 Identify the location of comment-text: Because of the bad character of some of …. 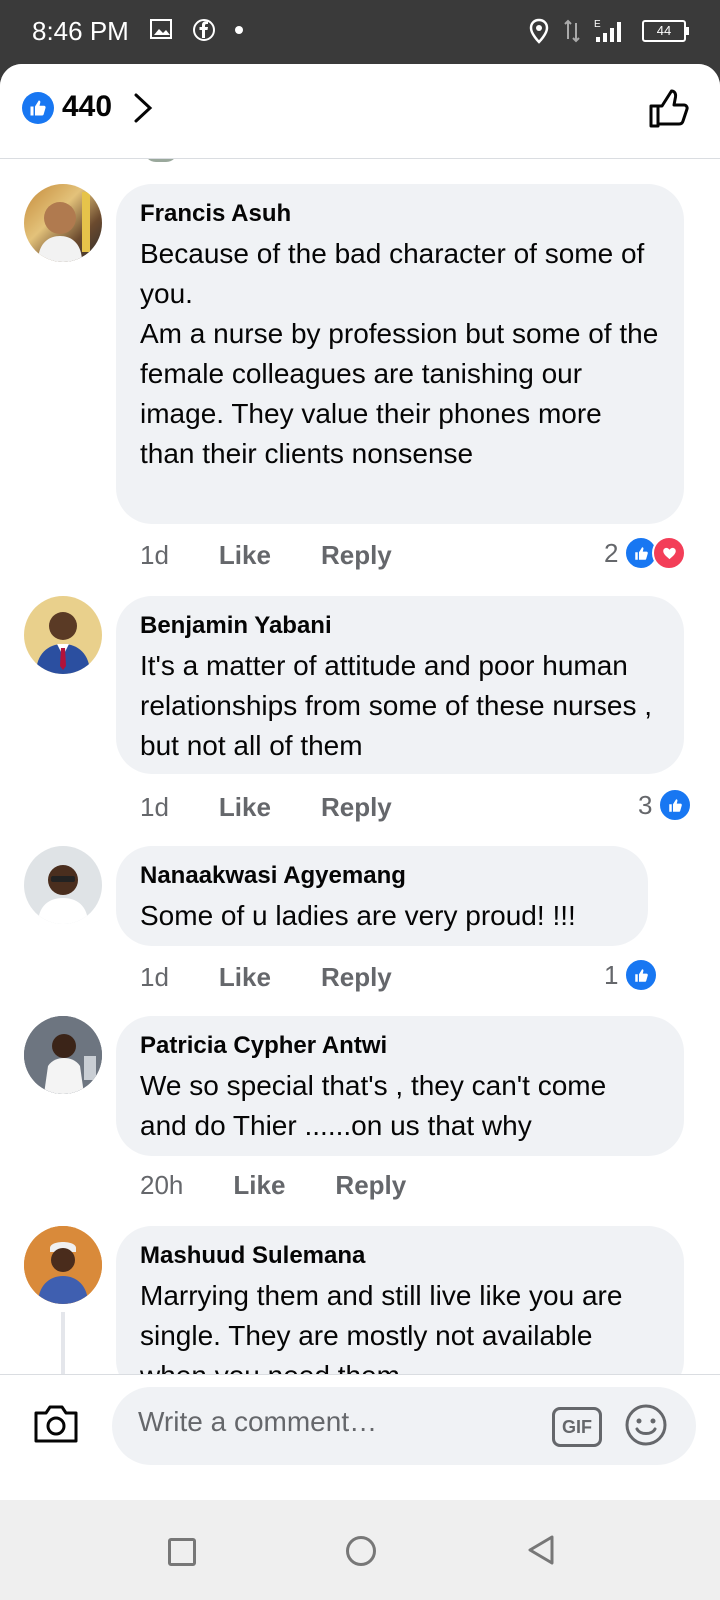
(399, 353).